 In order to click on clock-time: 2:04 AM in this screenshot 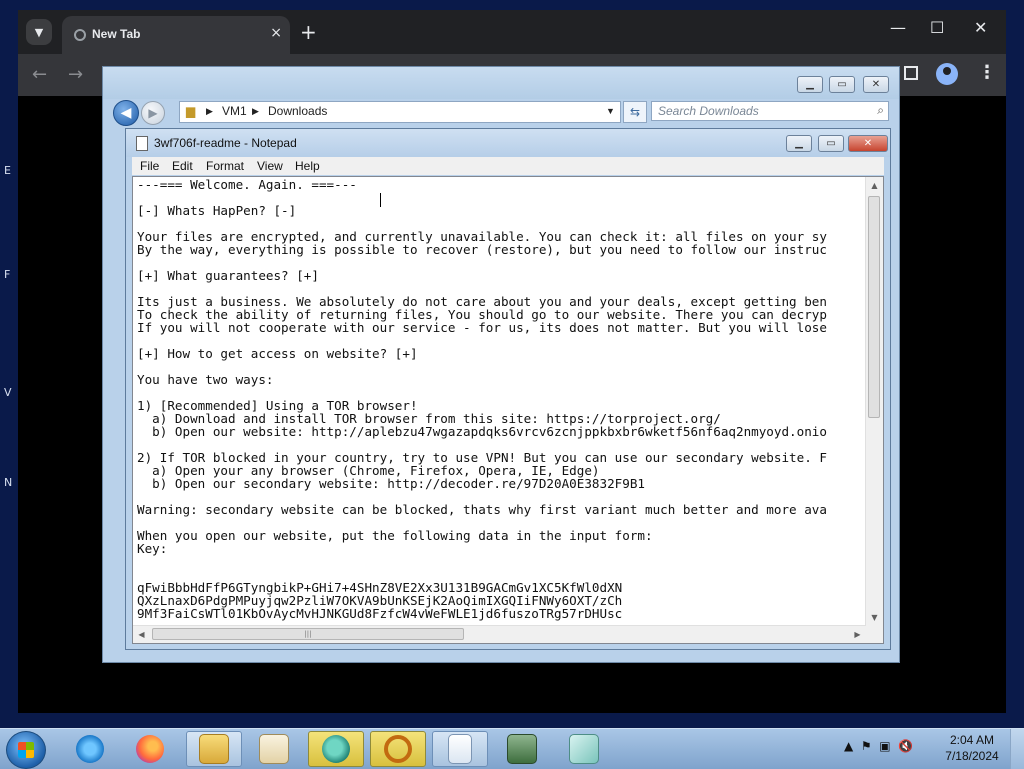, I will do `click(972, 740)`.